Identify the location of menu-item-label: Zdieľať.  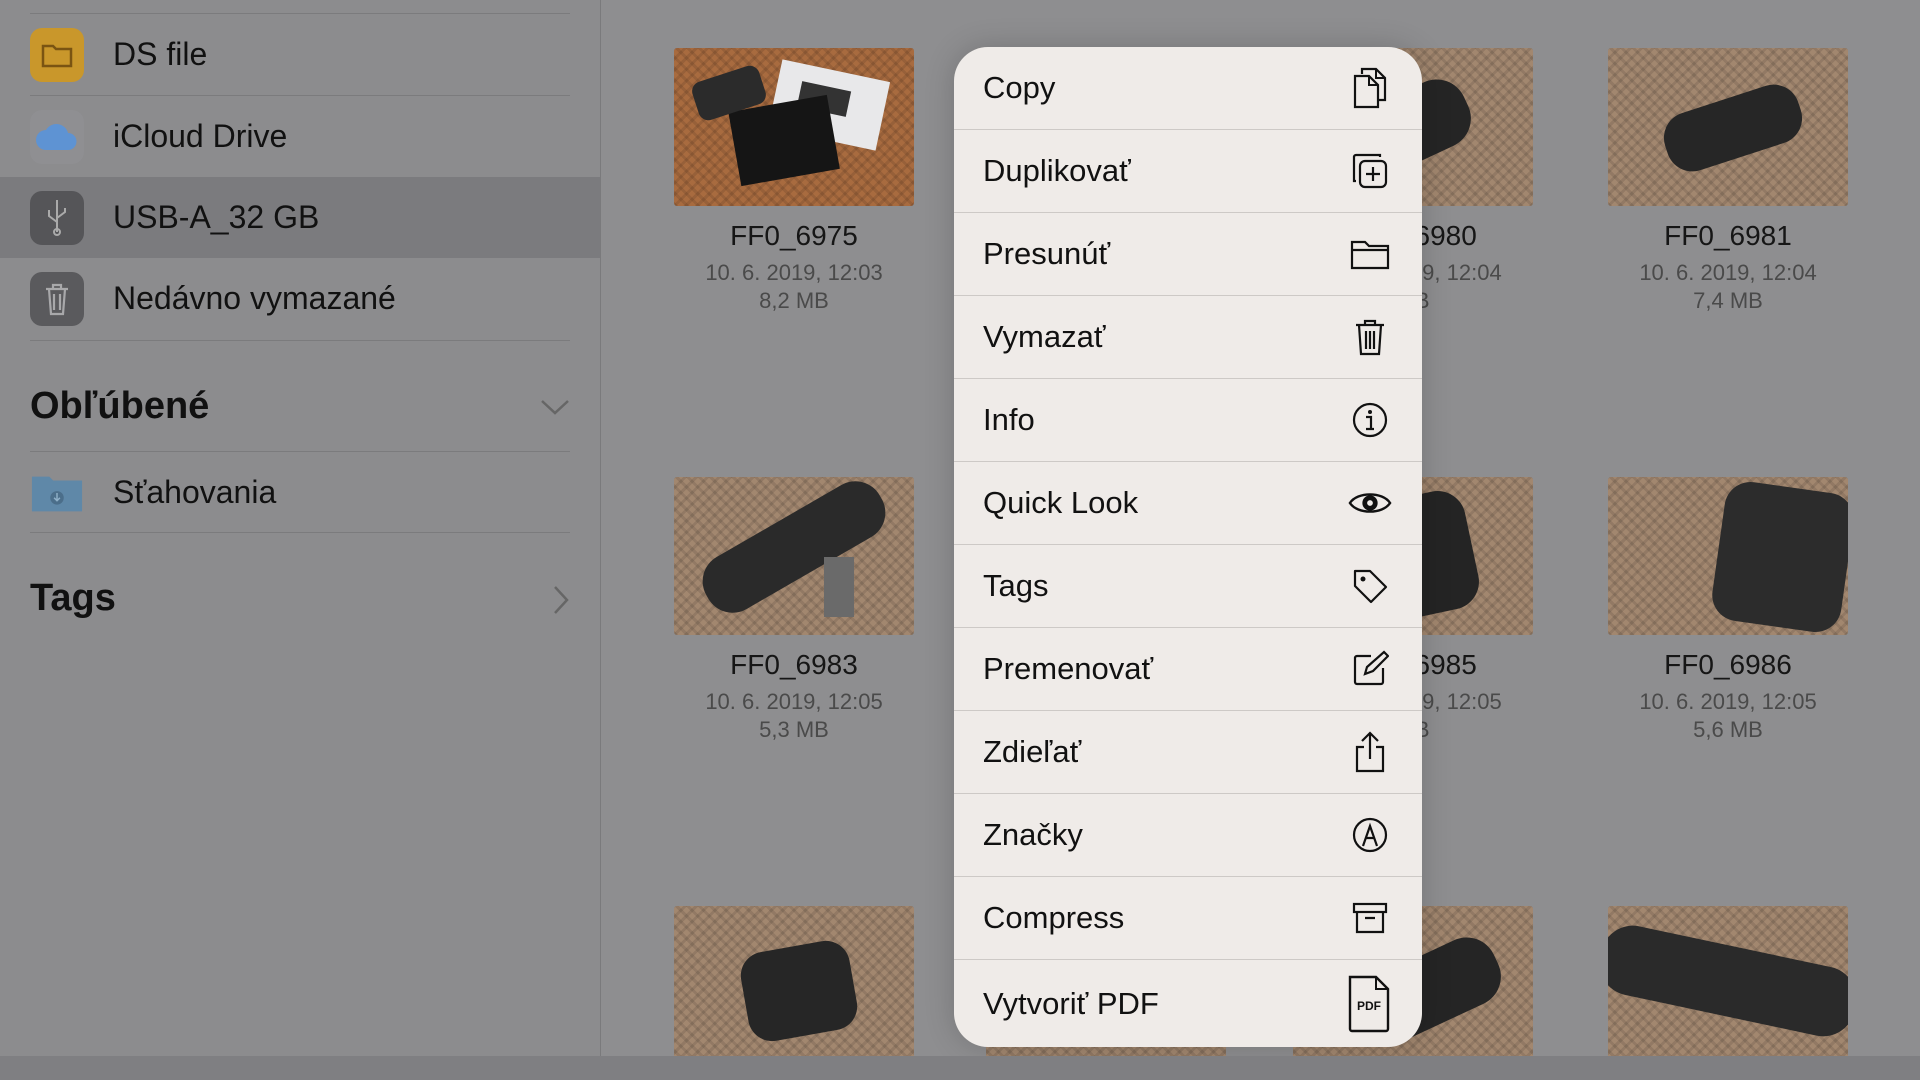
(1032, 751).